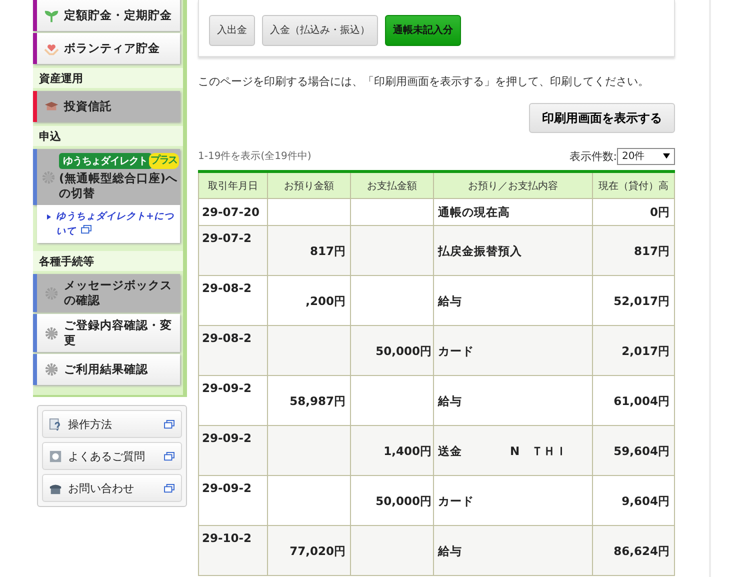 This screenshot has height=577, width=751. What do you see at coordinates (232, 30) in the screenshot?
I see `tab: 入出金` at bounding box center [232, 30].